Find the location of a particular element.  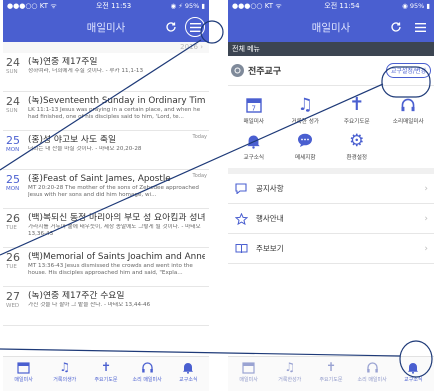

tab-bar: 매일미사 ♫ 거룩한성가 ✝ 주요기도문 소리 매일미사 교구소식 is located at coordinates (331, 373).